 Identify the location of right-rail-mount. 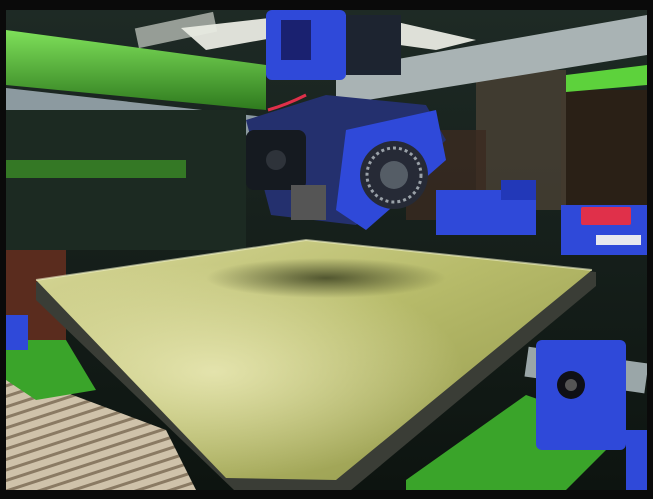
(581, 395).